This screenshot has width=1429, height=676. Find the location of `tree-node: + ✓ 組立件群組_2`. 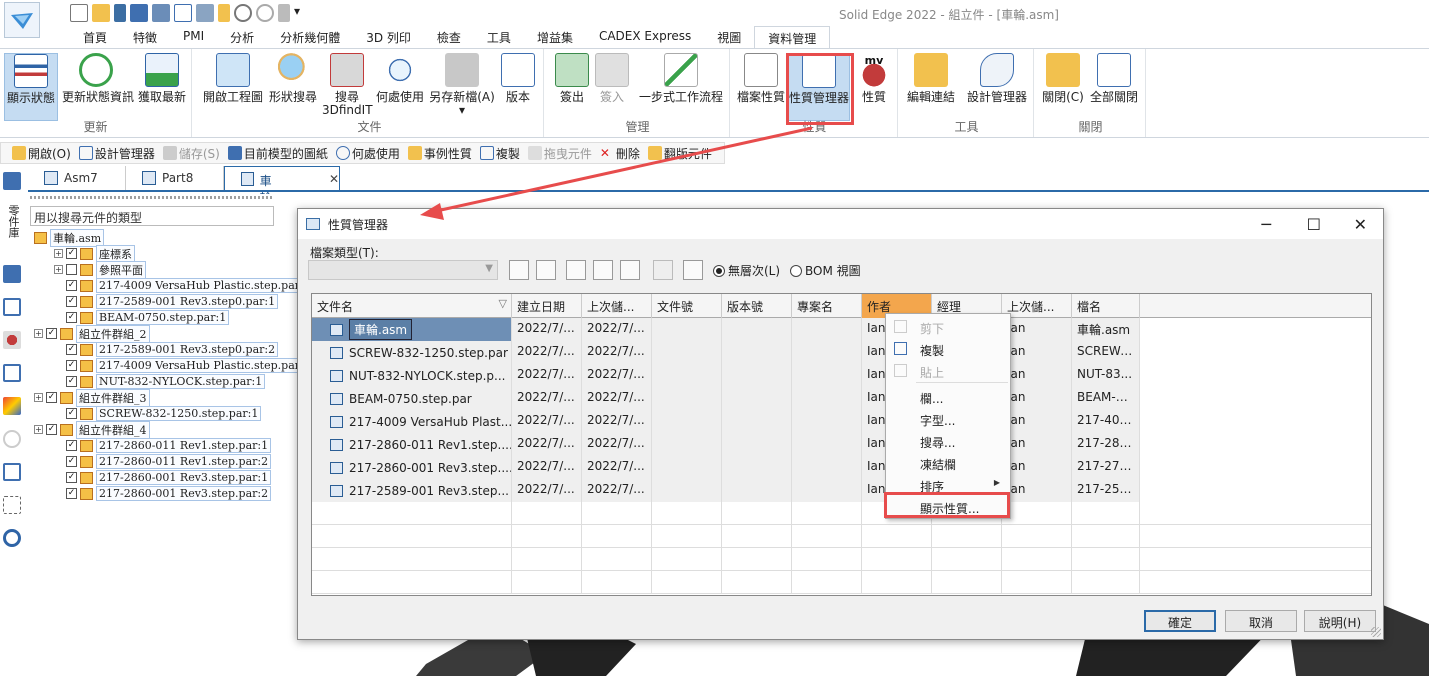

tree-node: + ✓ 組立件群組_2 is located at coordinates (92, 333).